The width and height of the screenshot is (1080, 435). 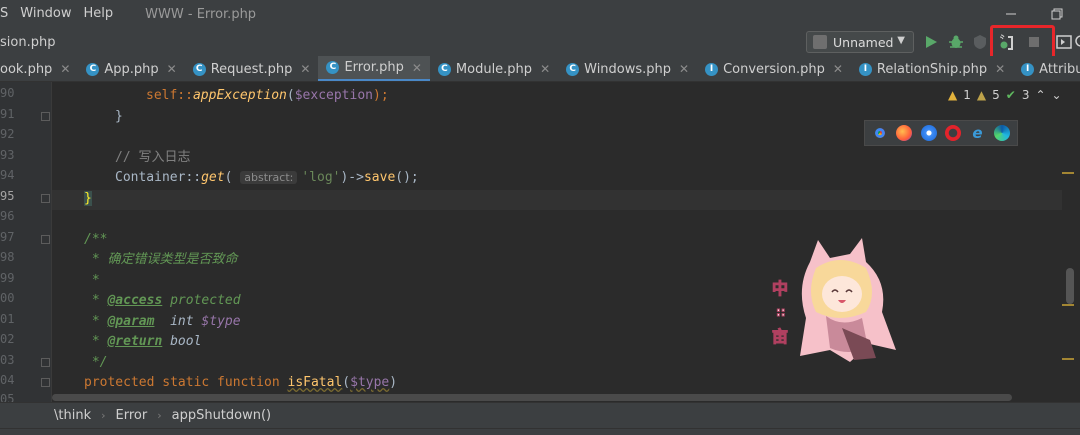 I want to click on run-configuration-select: Unnamed ▼, so click(x=860, y=42).